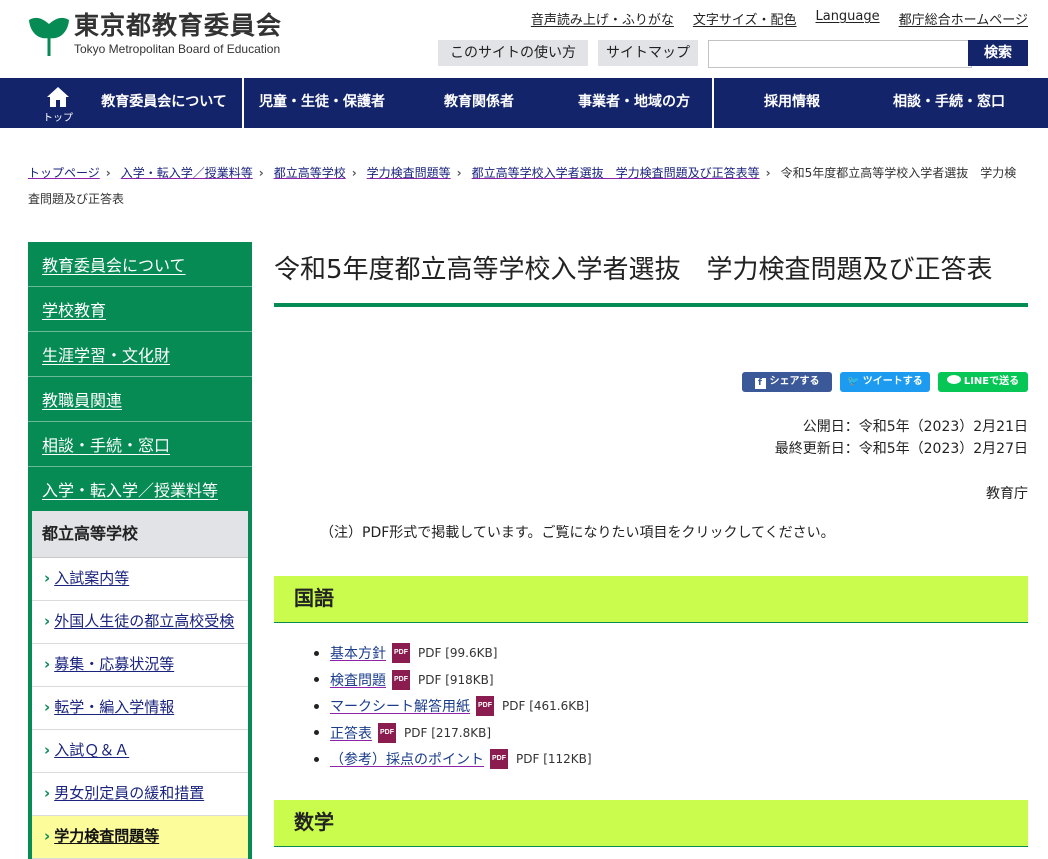 This screenshot has height=859, width=1048. I want to click on file-meta: PDF [112KB], so click(554, 759).